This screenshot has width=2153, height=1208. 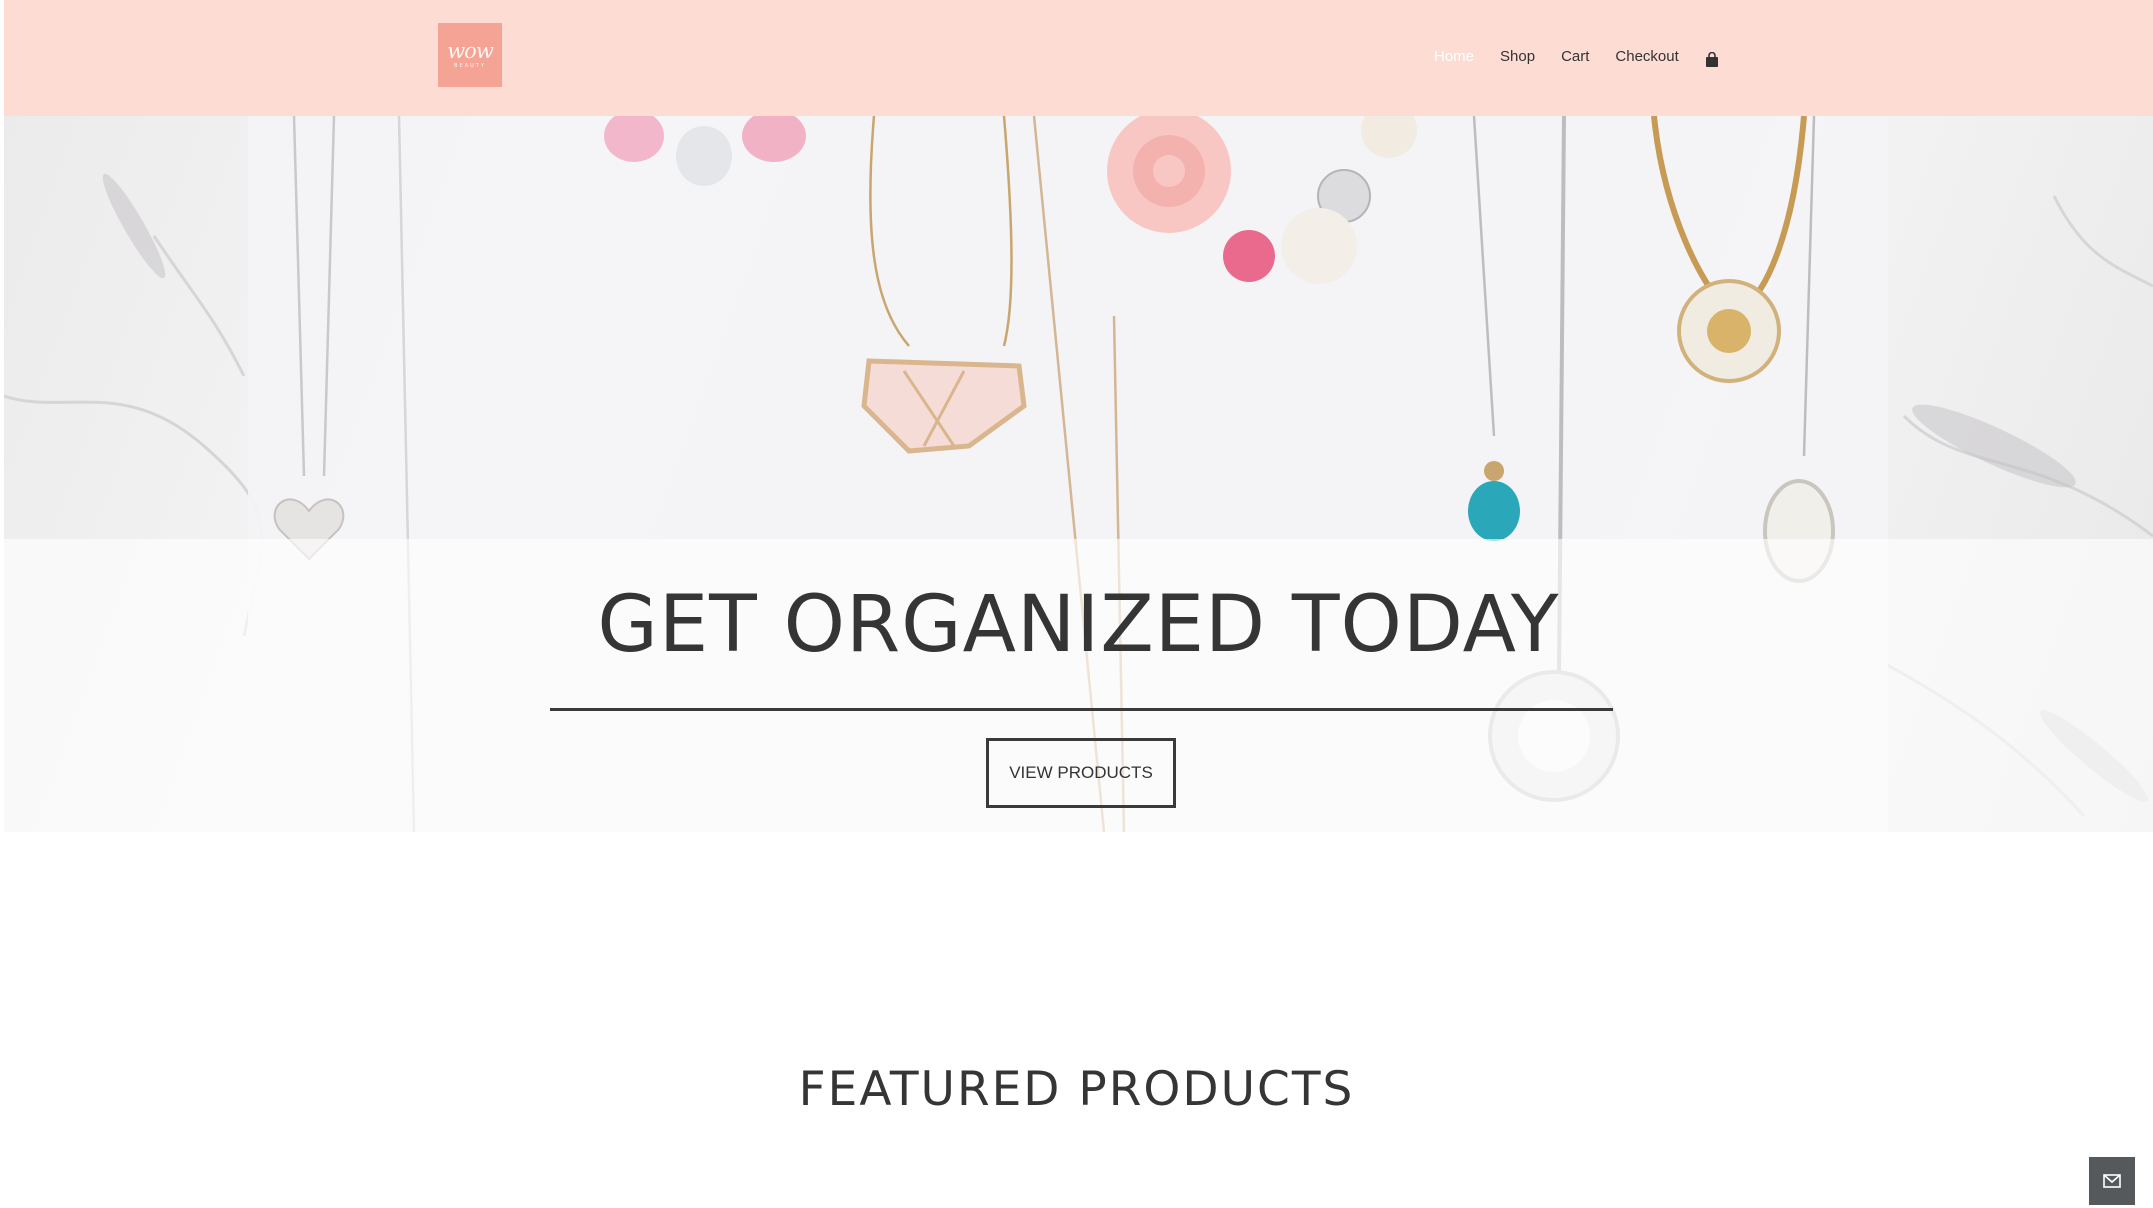 What do you see at coordinates (1078, 625) in the screenshot?
I see `hero-title: GET ORGANIZED TODAY` at bounding box center [1078, 625].